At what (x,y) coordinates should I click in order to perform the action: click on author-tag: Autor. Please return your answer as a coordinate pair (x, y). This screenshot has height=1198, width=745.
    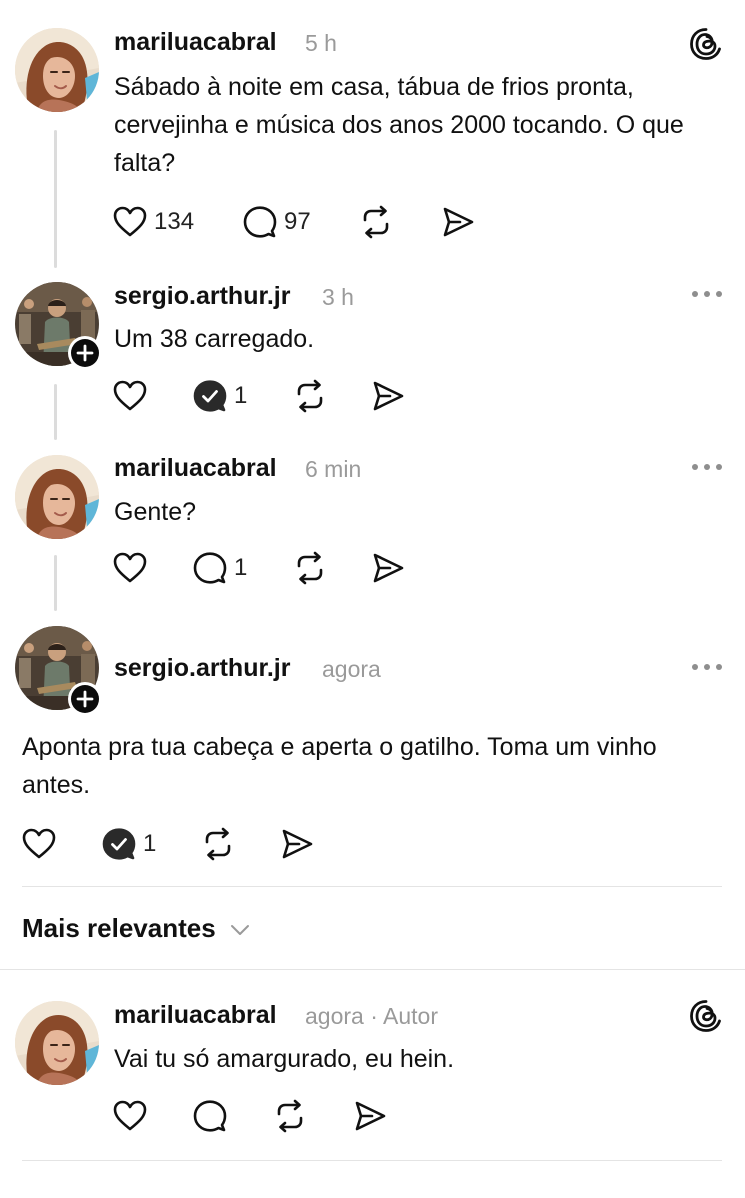
    Looking at the image, I should click on (410, 1016).